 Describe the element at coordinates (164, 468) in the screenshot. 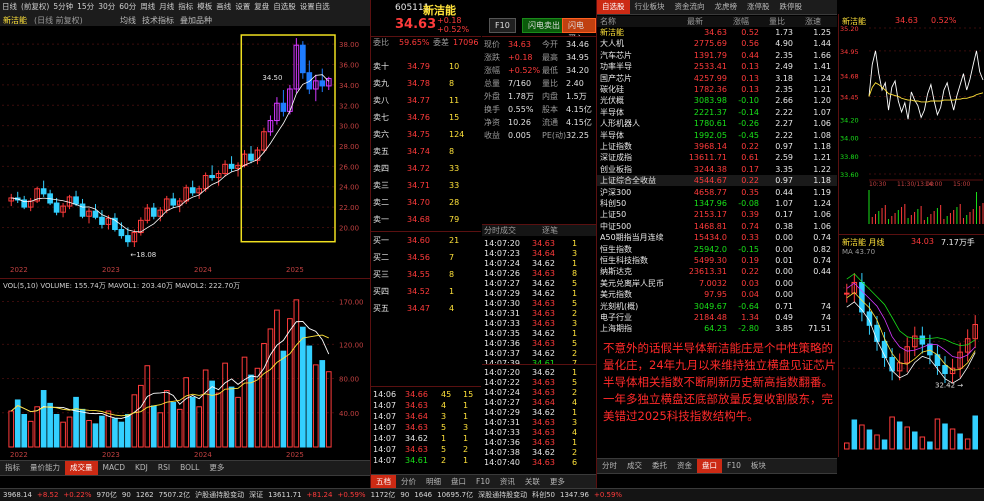

I see `indicator-tab-5: RSI` at that location.